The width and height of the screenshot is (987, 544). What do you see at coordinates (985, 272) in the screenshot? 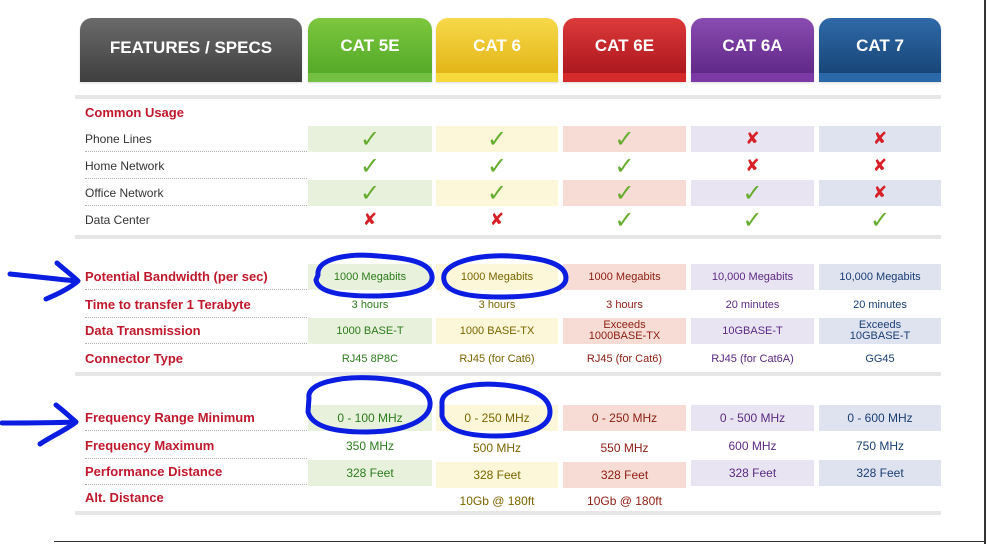
I see `frame-right-edge` at bounding box center [985, 272].